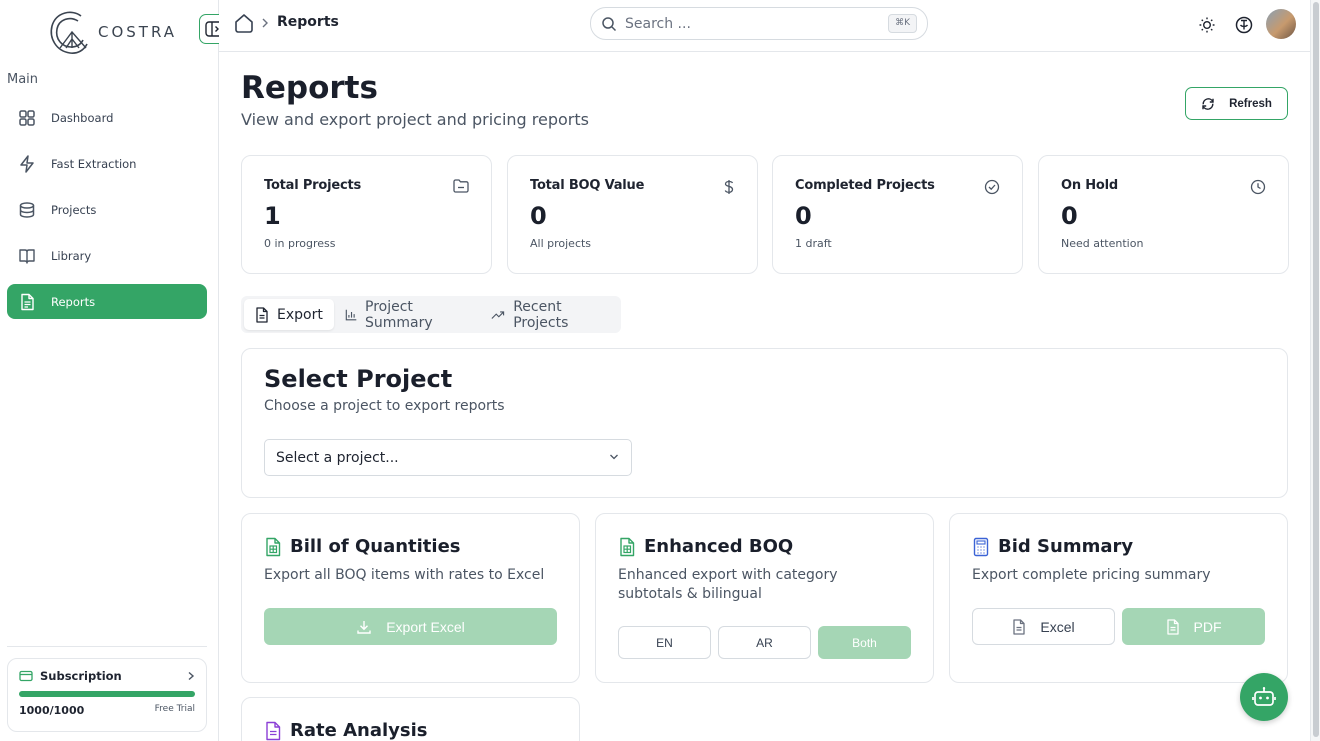 The height and width of the screenshot is (741, 1320). I want to click on database-icon, so click(27, 209).